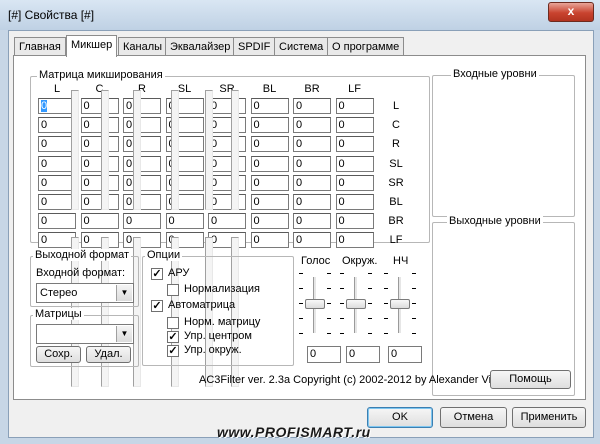  Describe the element at coordinates (157, 306) in the screenshot. I see `auto-matrix-checkbox: ✓` at that location.